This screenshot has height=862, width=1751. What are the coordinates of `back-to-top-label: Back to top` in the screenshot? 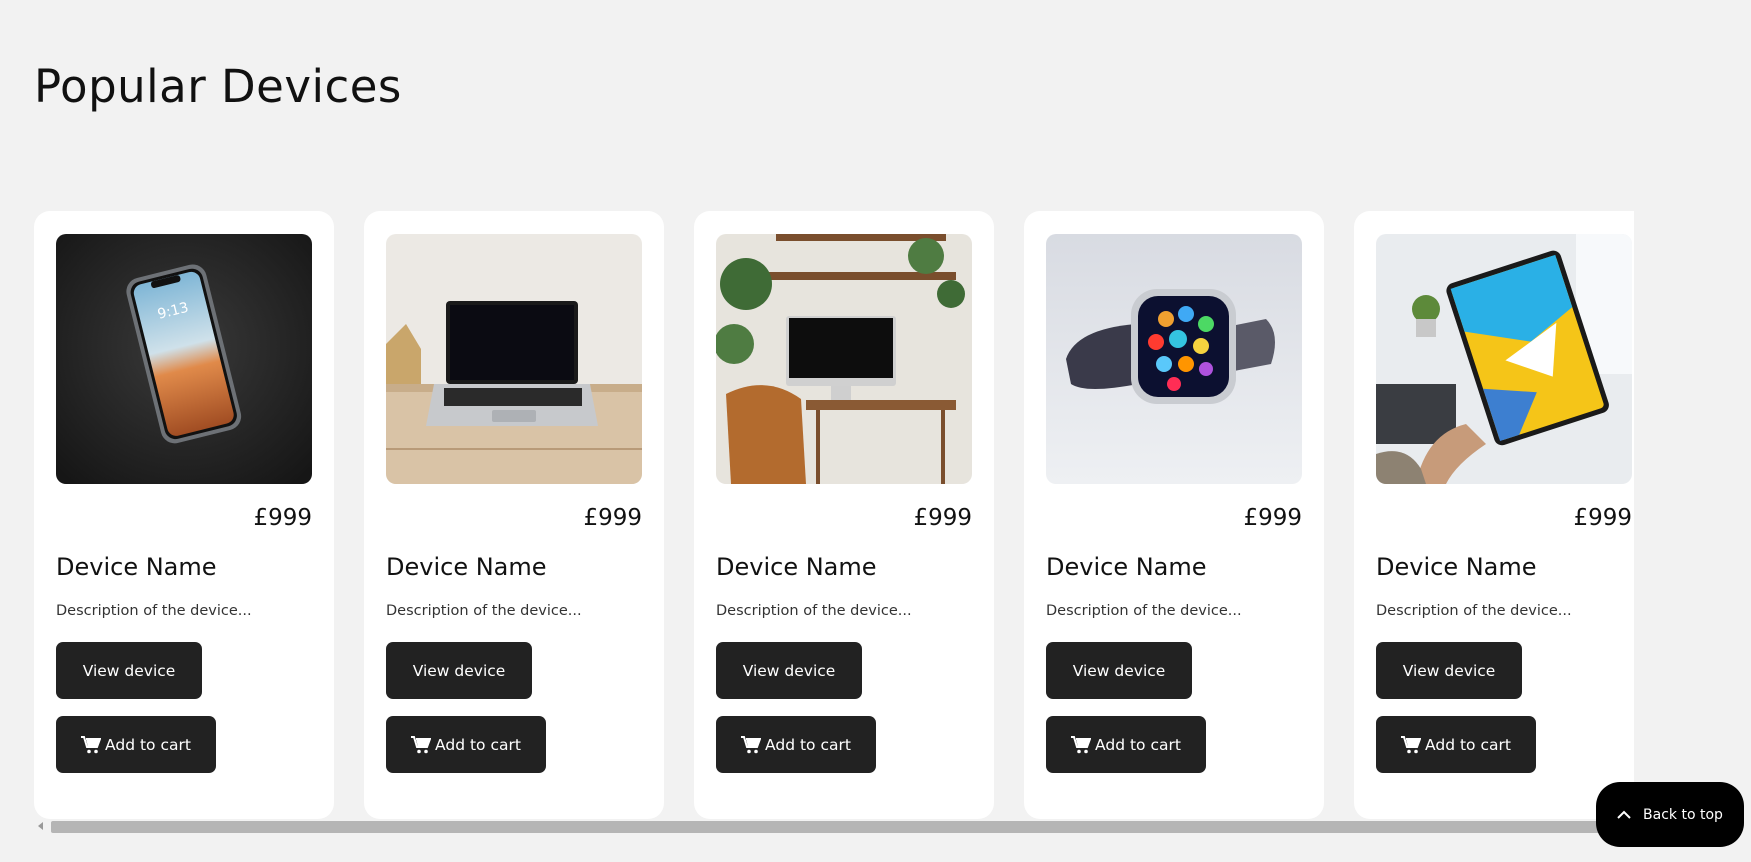 It's located at (1683, 814).